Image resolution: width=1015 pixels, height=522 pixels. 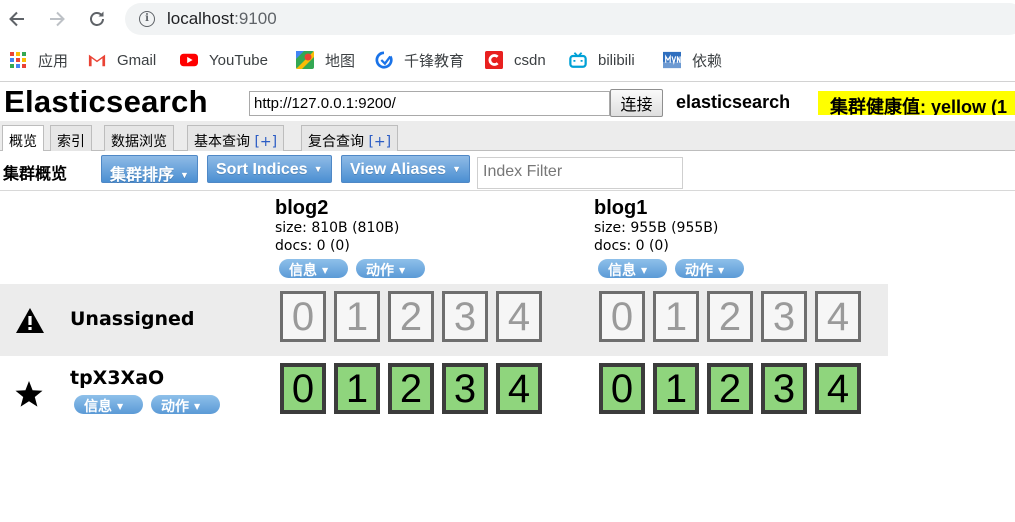 What do you see at coordinates (570, 19) in the screenshot?
I see `address-bar: i localhost:9100` at bounding box center [570, 19].